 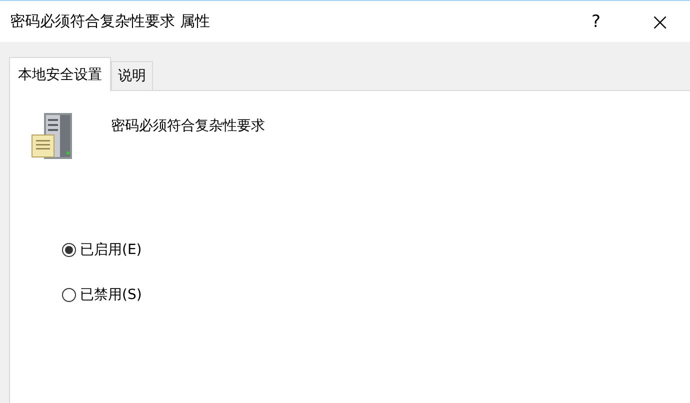 What do you see at coordinates (188, 126) in the screenshot?
I see `policy-name: 密码必须符合复杂性要求` at bounding box center [188, 126].